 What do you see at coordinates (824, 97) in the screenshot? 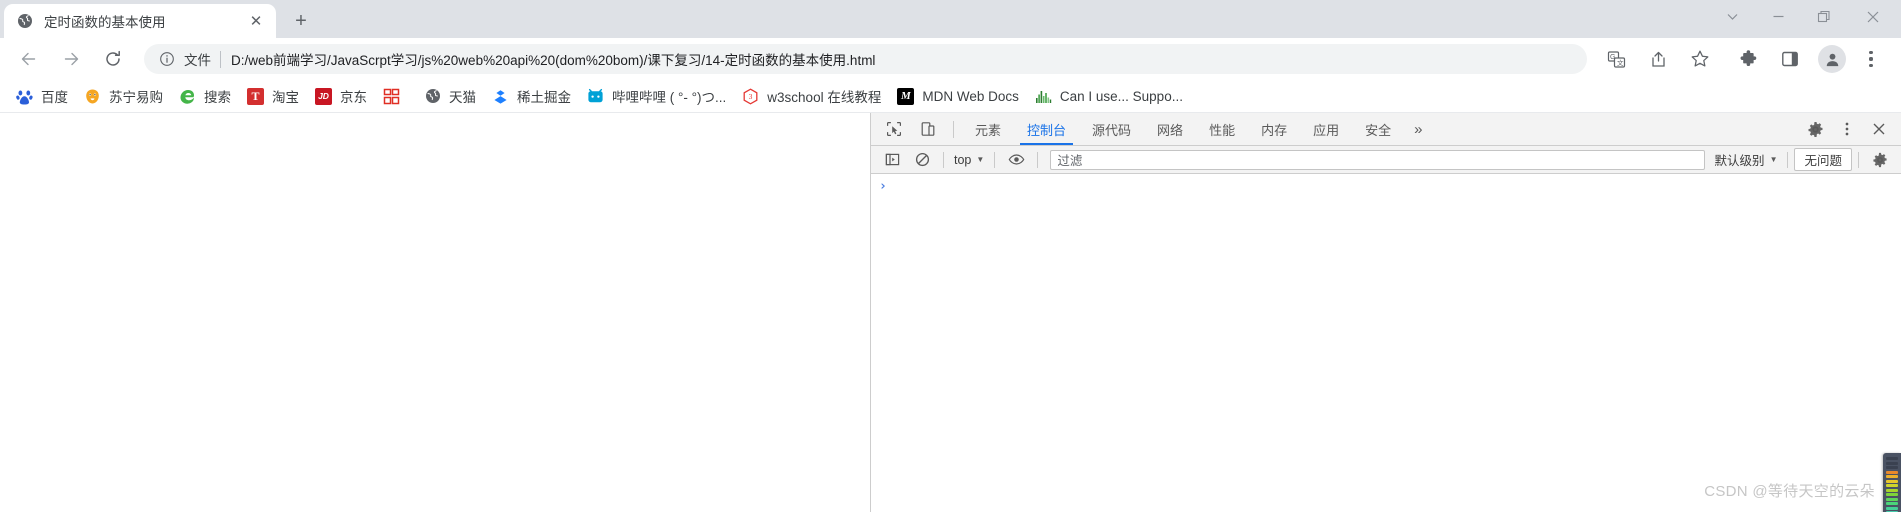
I see `bookmark-label: w3school 在线教程` at bounding box center [824, 97].